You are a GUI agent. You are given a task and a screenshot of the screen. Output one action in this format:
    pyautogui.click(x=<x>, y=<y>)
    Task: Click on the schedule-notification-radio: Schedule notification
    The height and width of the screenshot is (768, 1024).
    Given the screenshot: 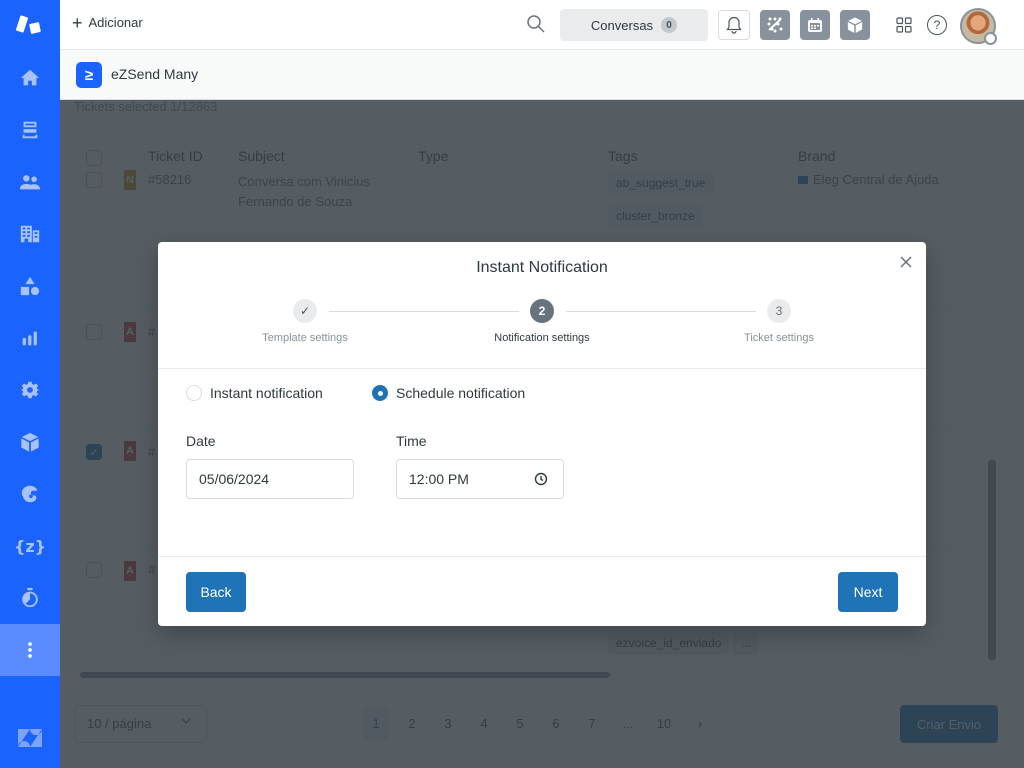 What is the action you would take?
    pyautogui.click(x=448, y=393)
    